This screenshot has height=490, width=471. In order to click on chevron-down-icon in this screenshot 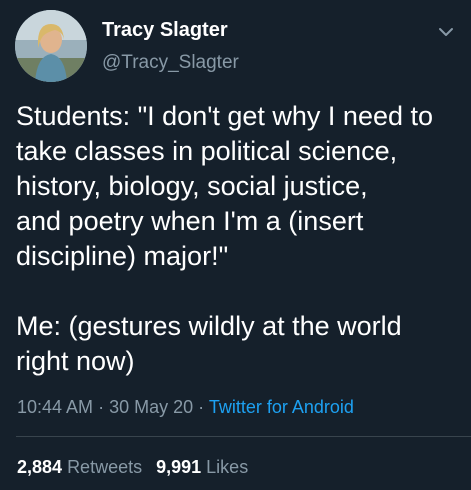, I will do `click(446, 32)`.